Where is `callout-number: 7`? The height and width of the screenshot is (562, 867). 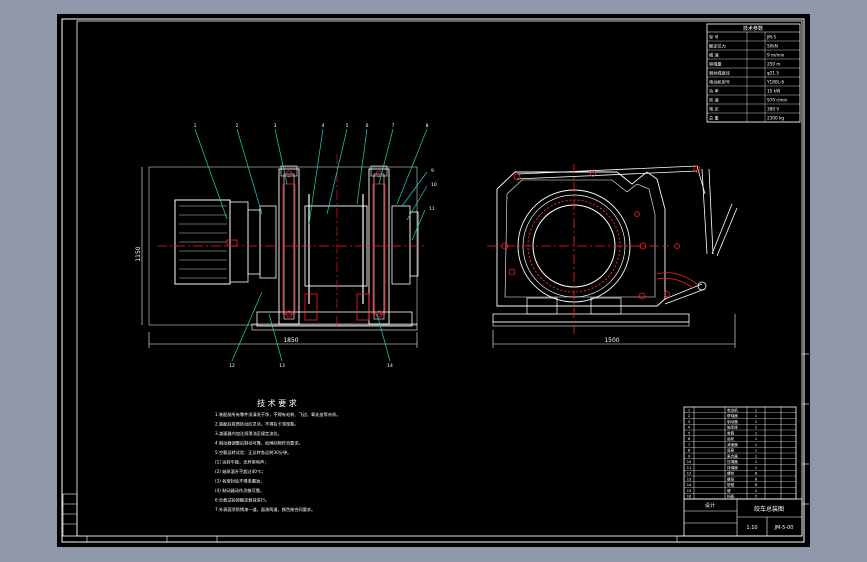 callout-number: 7 is located at coordinates (393, 126).